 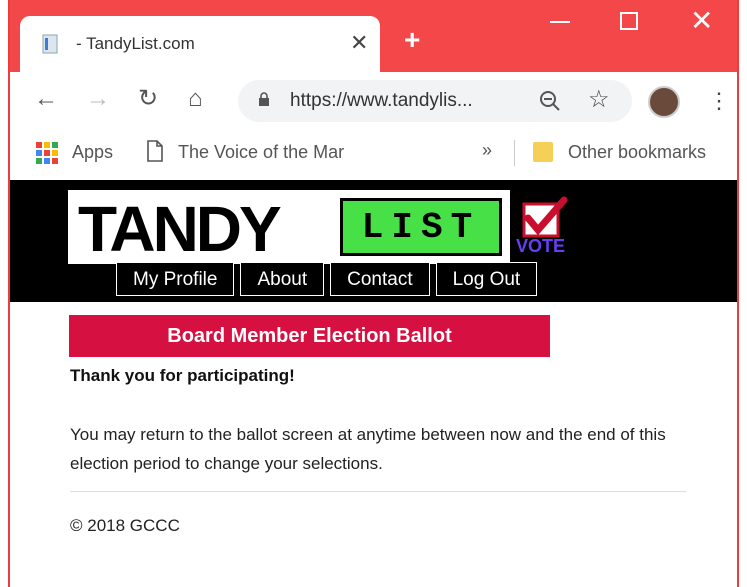 I want to click on home-icon: ⌂, so click(x=195, y=99).